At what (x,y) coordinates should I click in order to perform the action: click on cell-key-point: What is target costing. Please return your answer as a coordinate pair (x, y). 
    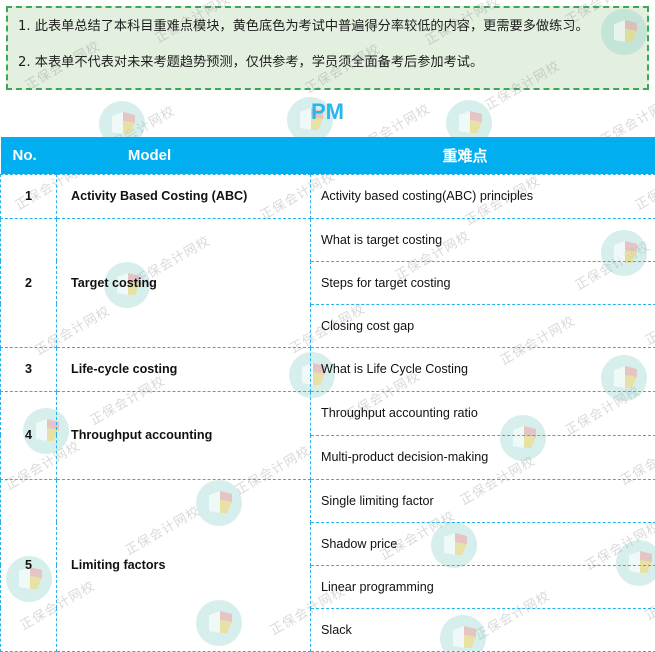
    Looking at the image, I should click on (483, 239).